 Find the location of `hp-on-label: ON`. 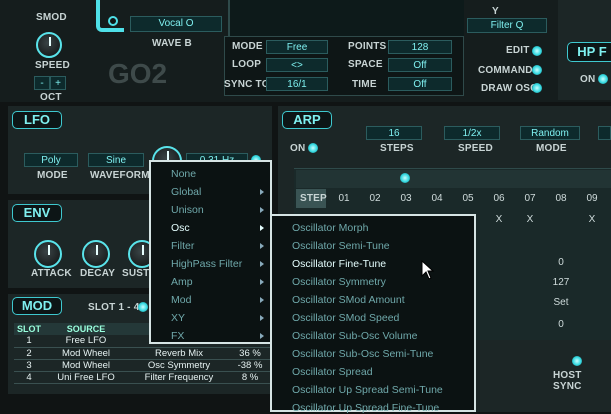

hp-on-label: ON is located at coordinates (588, 79).